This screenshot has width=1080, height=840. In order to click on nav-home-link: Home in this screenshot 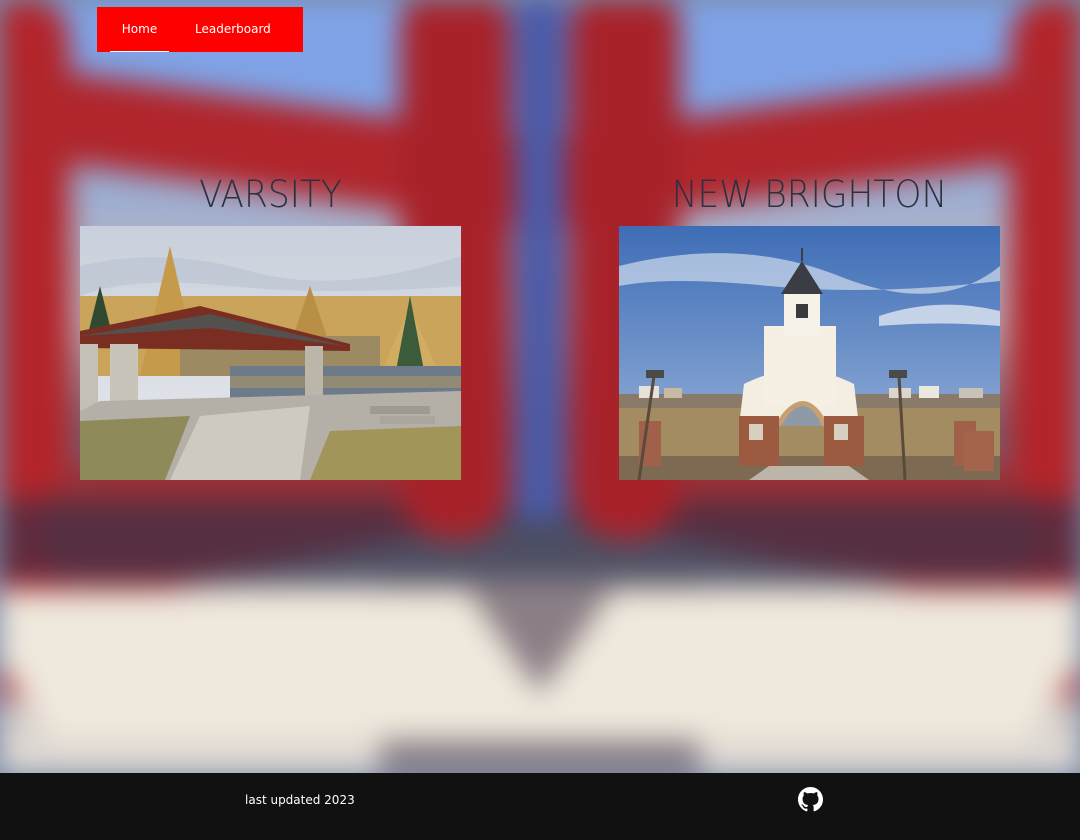, I will do `click(139, 29)`.